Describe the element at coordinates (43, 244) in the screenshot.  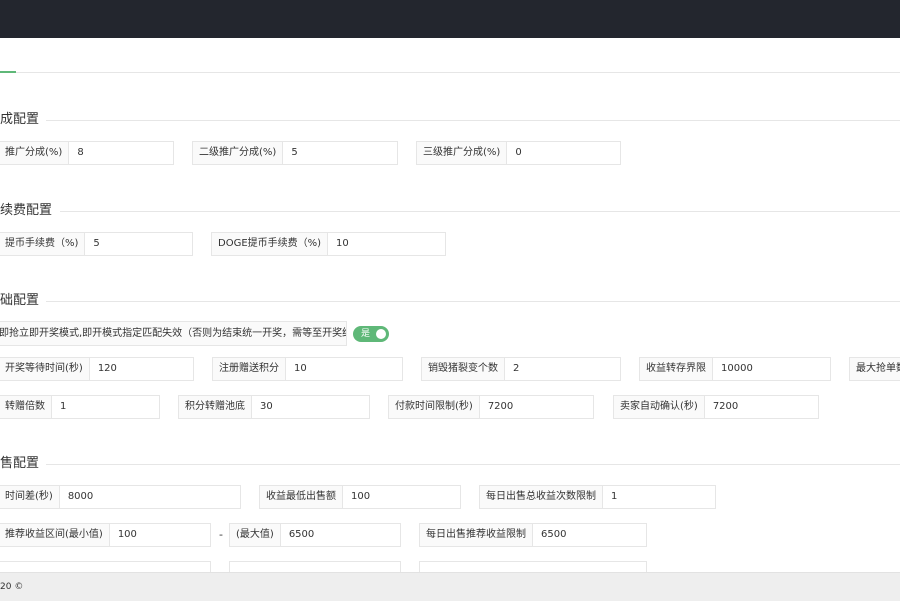
I see `field-label: 提币手续费（%)` at that location.